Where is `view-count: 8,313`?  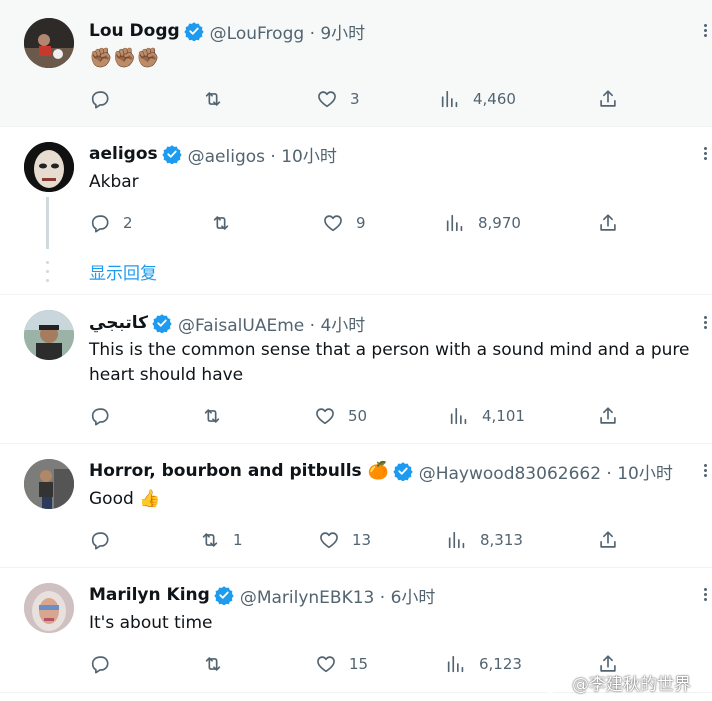
view-count: 8,313 is located at coordinates (501, 540).